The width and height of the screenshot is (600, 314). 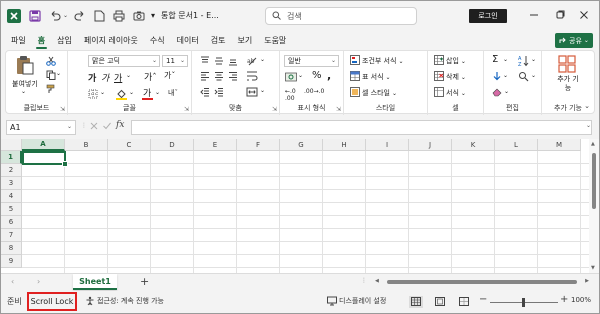 I want to click on align-right-icon, so click(x=233, y=77).